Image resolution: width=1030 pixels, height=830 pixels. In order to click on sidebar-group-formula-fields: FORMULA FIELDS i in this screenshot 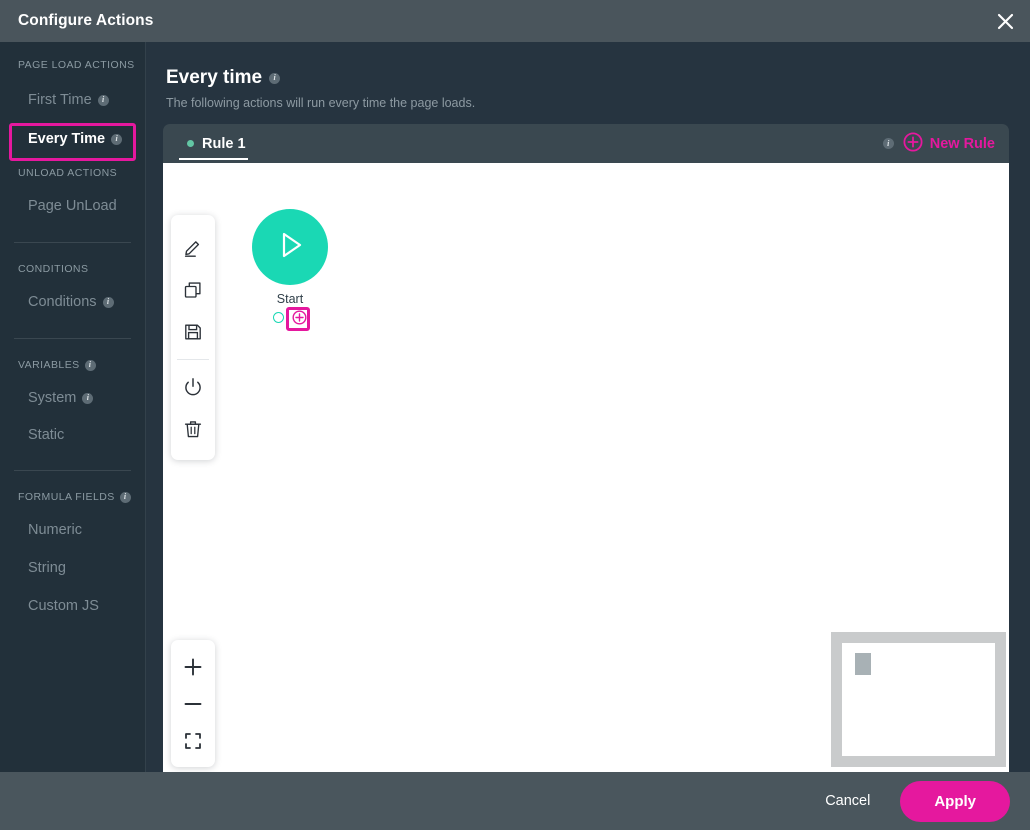, I will do `click(72, 497)`.